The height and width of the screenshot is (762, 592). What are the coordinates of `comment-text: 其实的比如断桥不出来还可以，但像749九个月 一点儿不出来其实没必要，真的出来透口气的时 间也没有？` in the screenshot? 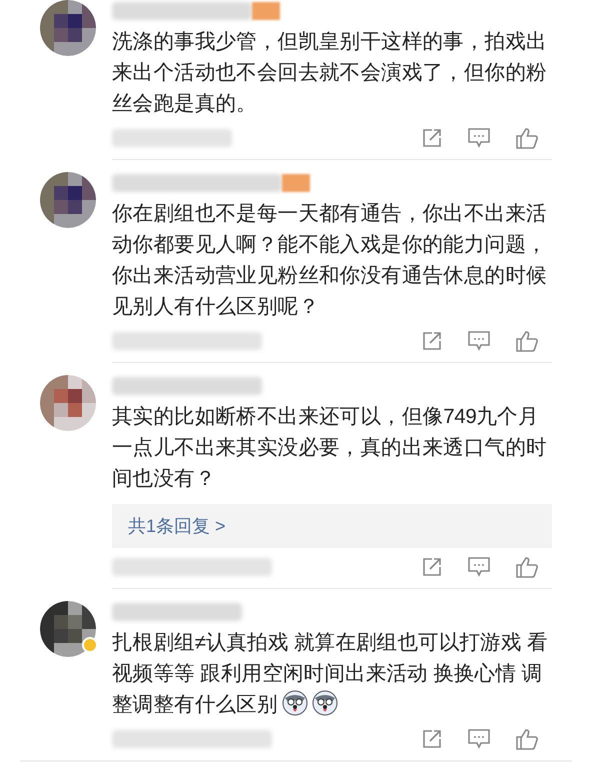 It's located at (330, 448).